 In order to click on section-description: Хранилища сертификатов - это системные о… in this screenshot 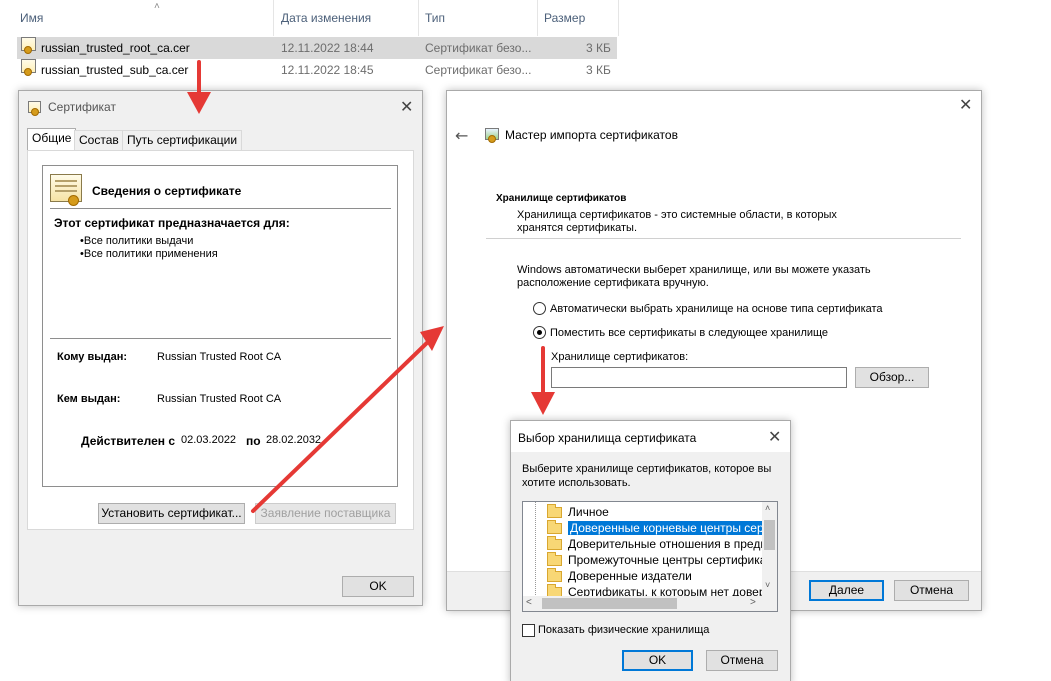, I will do `click(677, 215)`.